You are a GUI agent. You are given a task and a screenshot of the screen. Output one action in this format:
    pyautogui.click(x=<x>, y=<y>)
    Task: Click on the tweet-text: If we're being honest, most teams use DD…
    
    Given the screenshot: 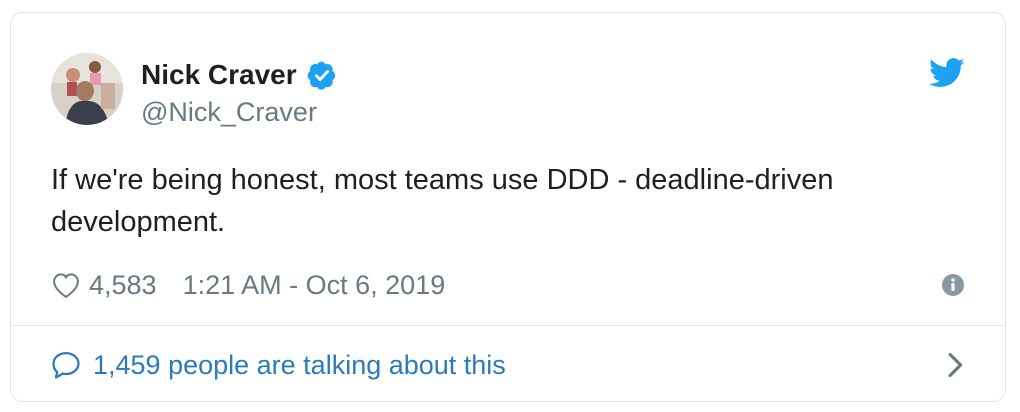 What is the action you would take?
    pyautogui.click(x=442, y=201)
    